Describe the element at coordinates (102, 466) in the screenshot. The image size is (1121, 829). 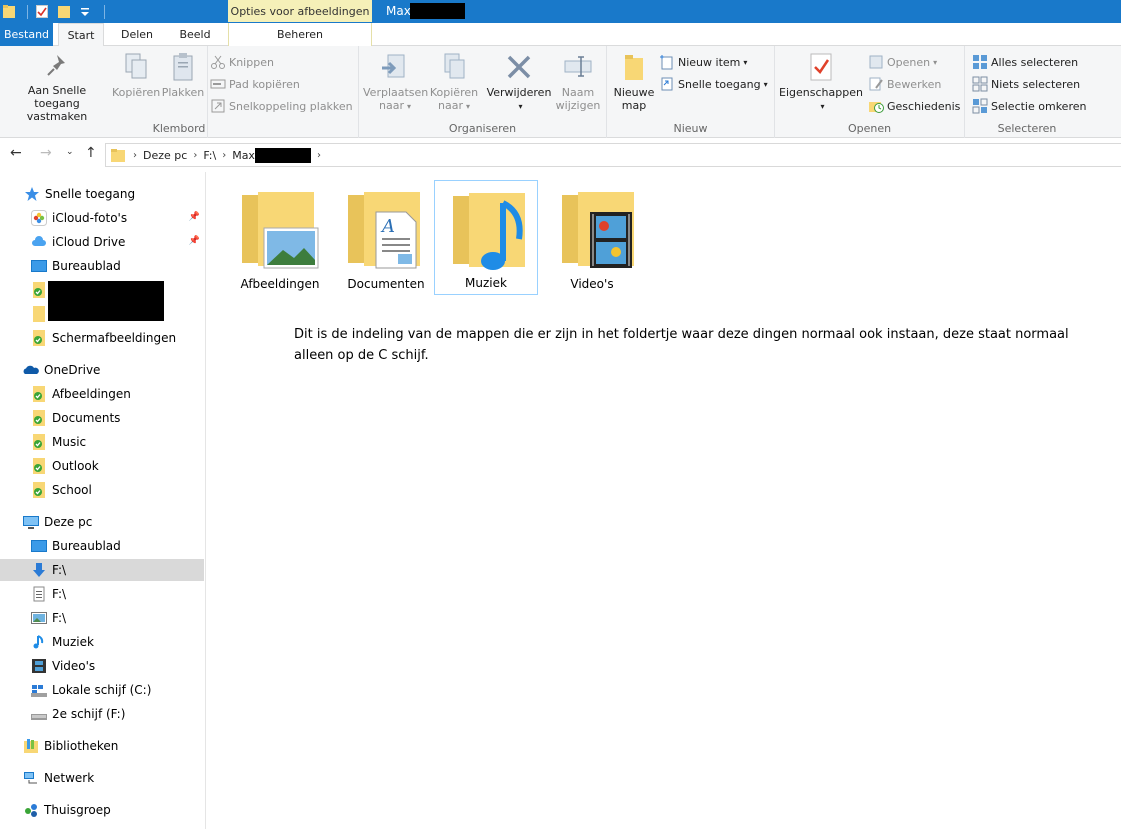
I see `nav-od-outlook: Outlook` at that location.